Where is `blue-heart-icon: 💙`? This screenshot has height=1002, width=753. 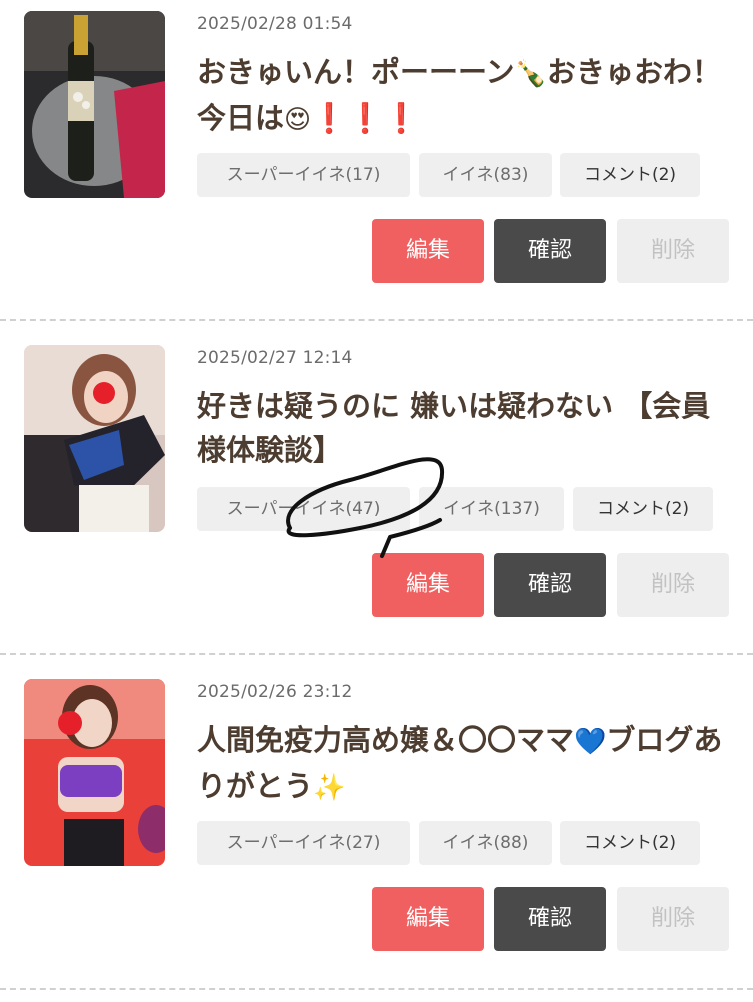 blue-heart-icon: 💙 is located at coordinates (590, 742).